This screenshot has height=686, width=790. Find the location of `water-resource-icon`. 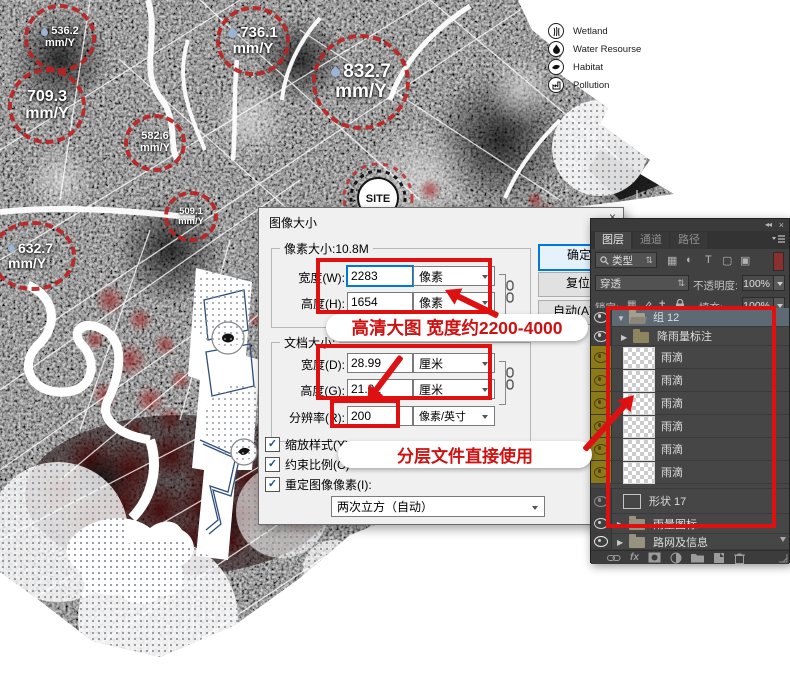

water-resource-icon is located at coordinates (556, 49).